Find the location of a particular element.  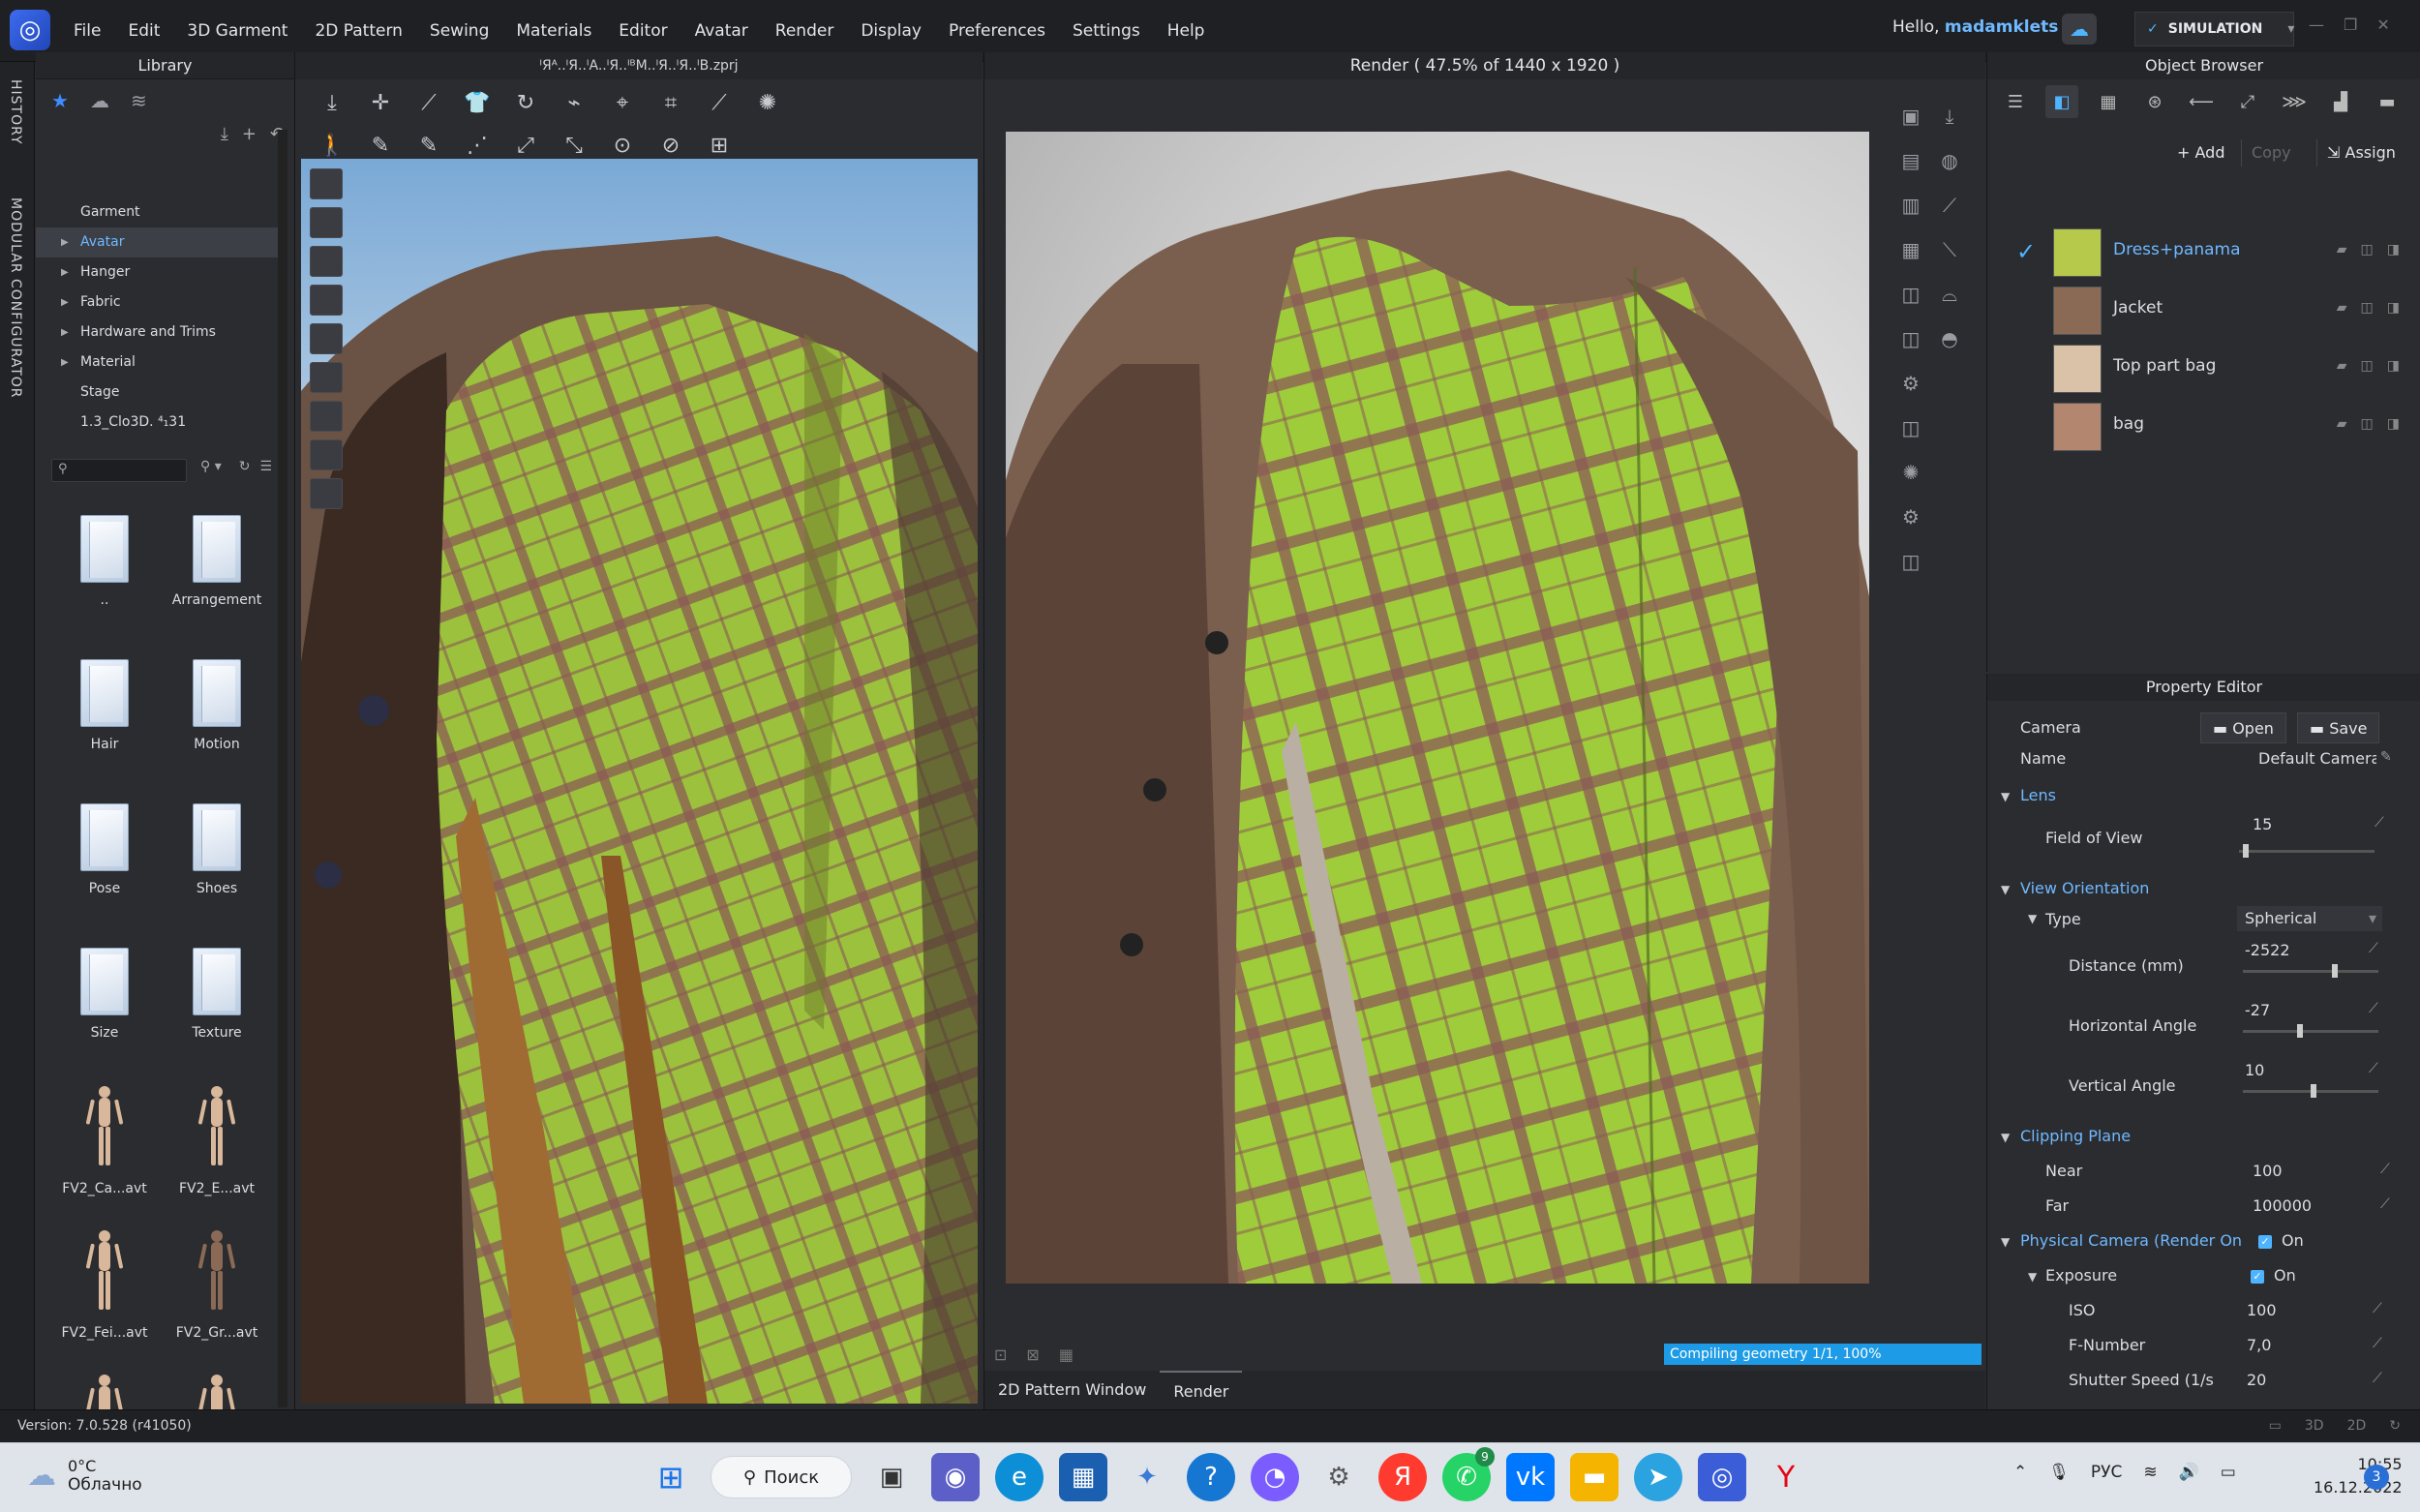

yandex-browser-icon: Y is located at coordinates (1786, 1477).